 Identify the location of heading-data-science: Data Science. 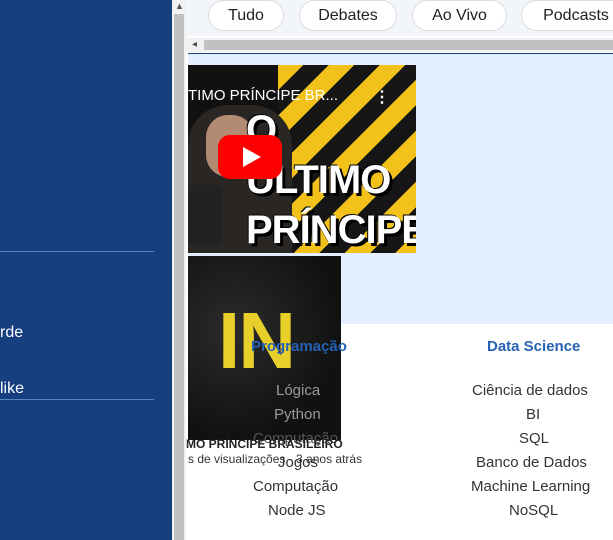
(533, 346).